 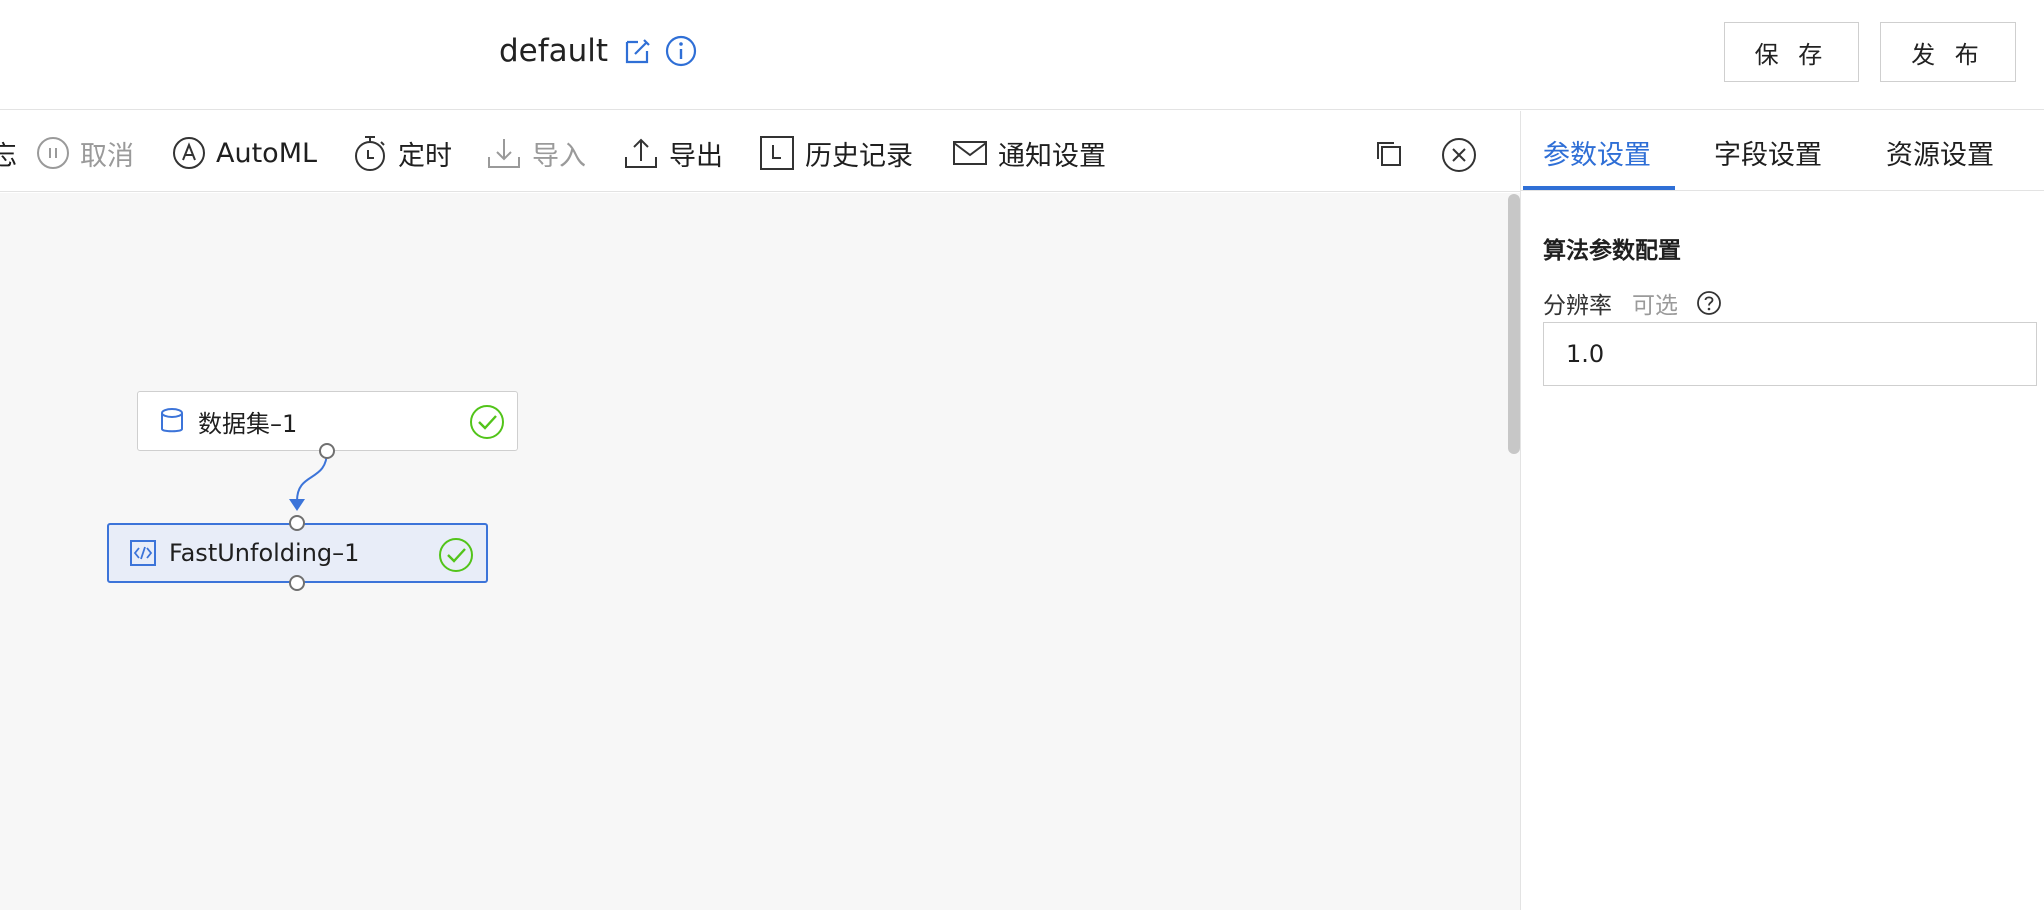 What do you see at coordinates (1709, 303) in the screenshot?
I see `help-icon` at bounding box center [1709, 303].